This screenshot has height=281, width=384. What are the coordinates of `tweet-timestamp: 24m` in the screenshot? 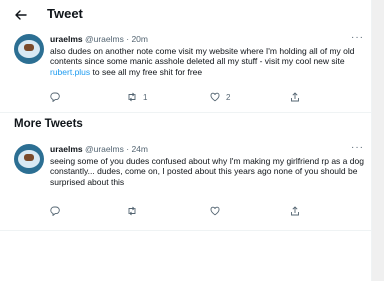 It's located at (139, 149).